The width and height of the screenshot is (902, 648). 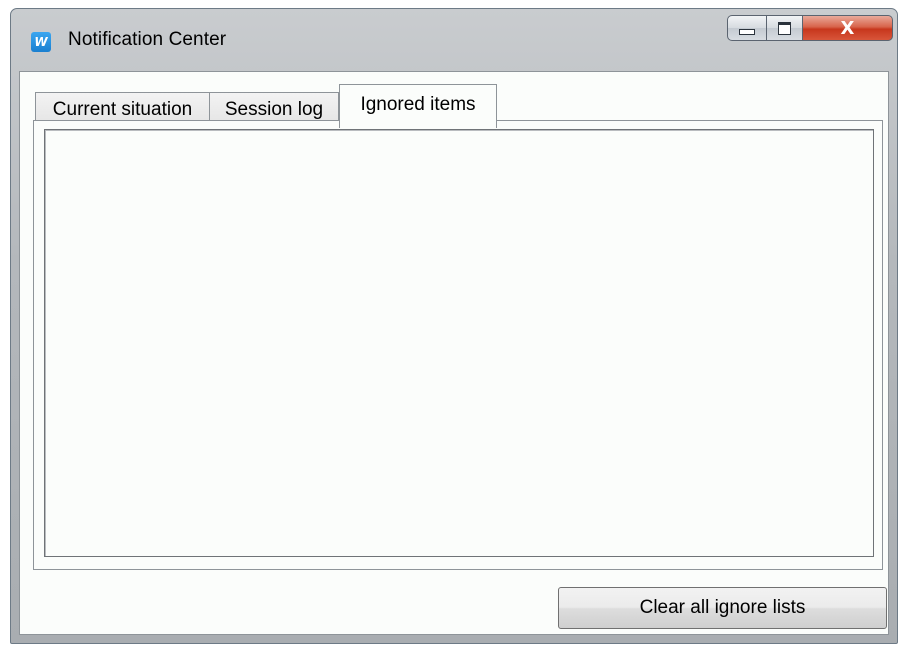 What do you see at coordinates (147, 39) in the screenshot?
I see `window-title: Notification Center` at bounding box center [147, 39].